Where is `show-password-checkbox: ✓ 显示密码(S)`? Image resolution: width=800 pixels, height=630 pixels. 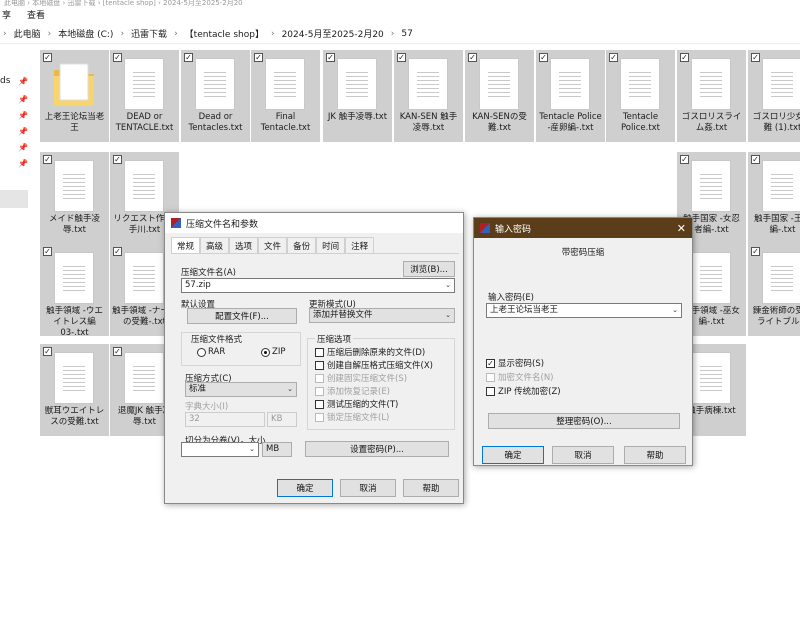
show-password-checkbox: ✓ 显示密码(S) is located at coordinates (515, 363).